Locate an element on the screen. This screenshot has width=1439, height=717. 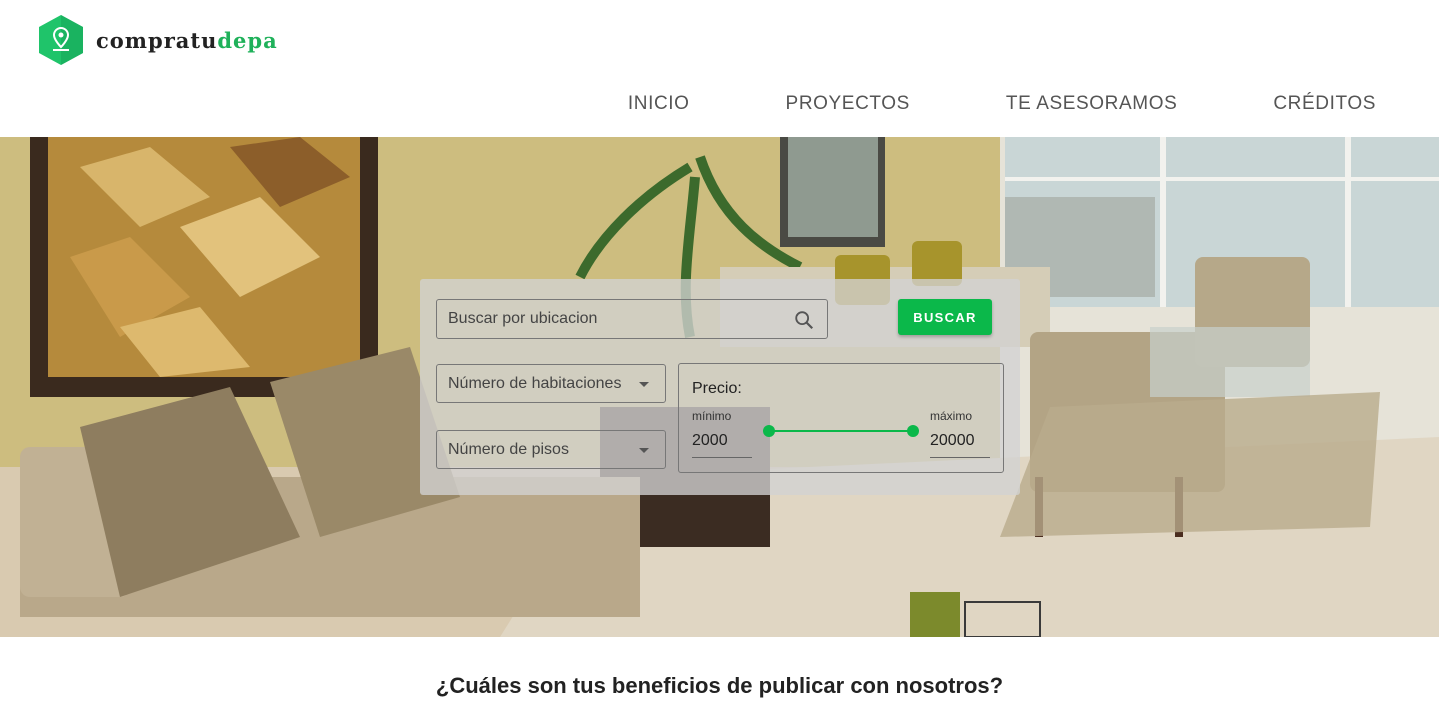
rooms-select: Número de habitaciones is located at coordinates (551, 383).